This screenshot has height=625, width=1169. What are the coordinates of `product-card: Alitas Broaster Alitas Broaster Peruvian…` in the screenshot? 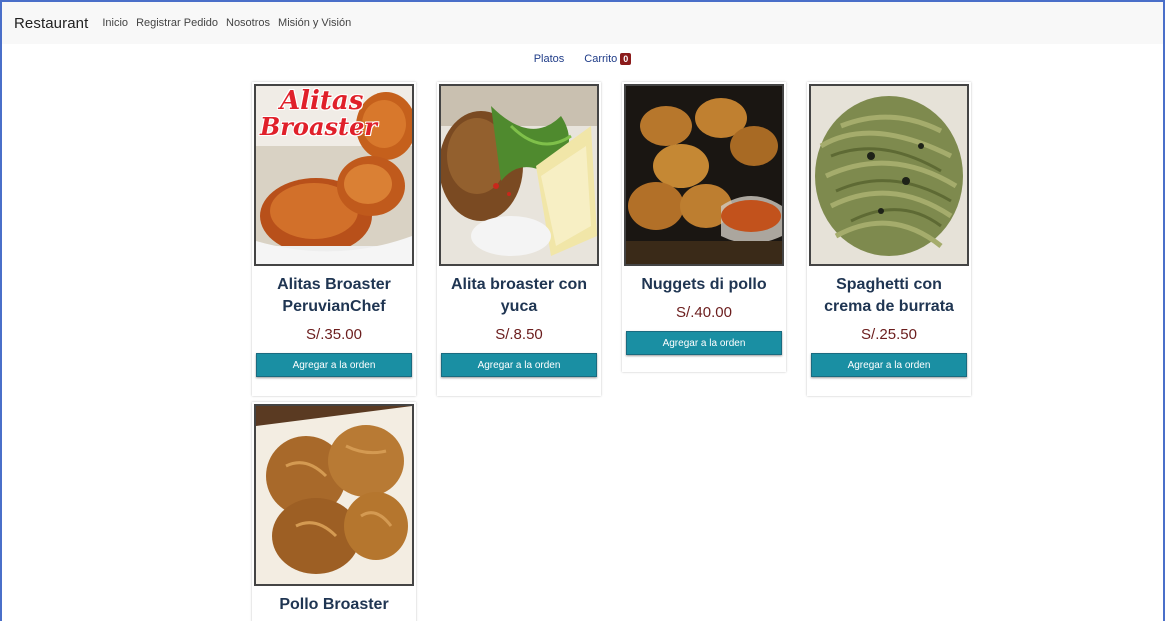 It's located at (334, 239).